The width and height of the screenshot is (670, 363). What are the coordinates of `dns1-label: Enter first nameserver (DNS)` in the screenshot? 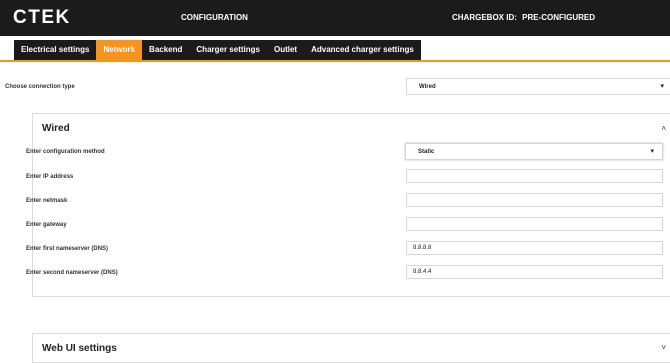 It's located at (67, 249).